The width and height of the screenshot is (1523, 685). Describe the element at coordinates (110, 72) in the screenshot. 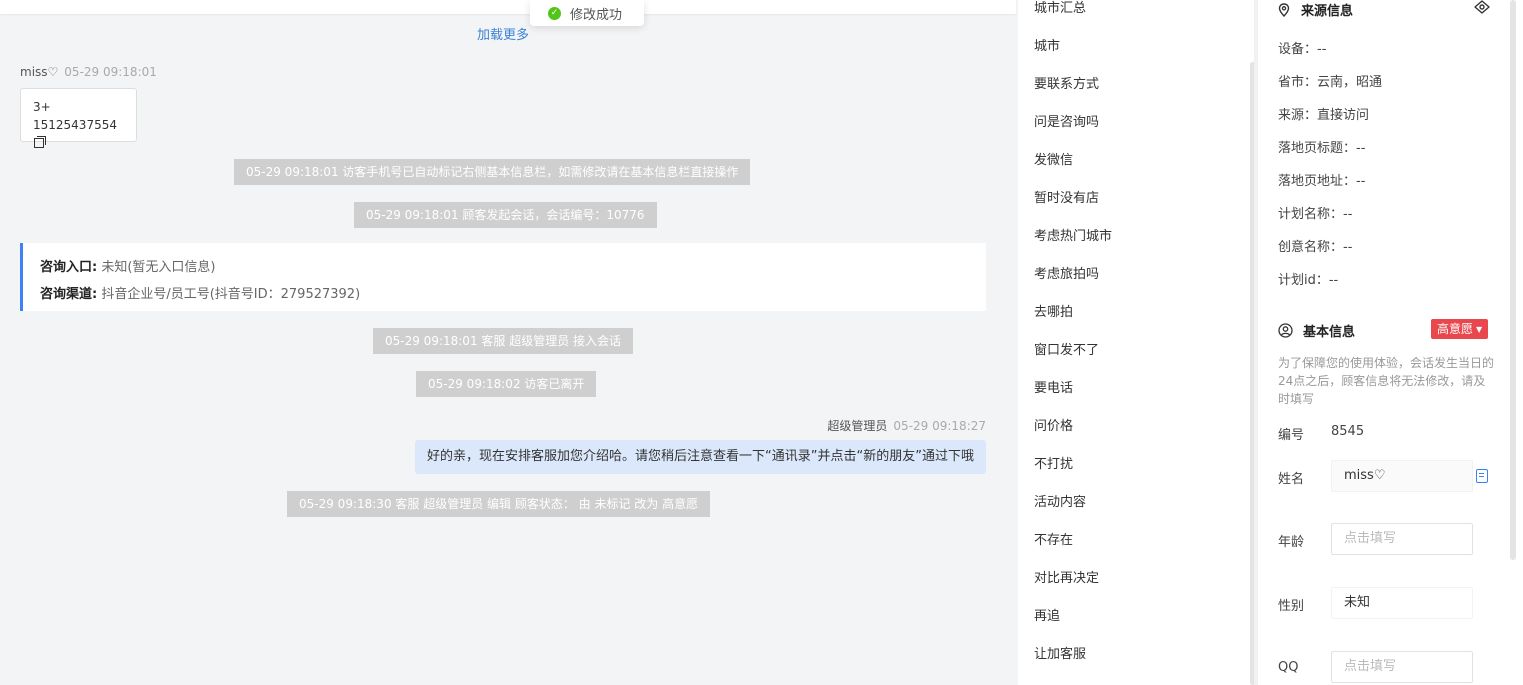

I see `visitor-message-time: 05-29 09:18:01` at that location.